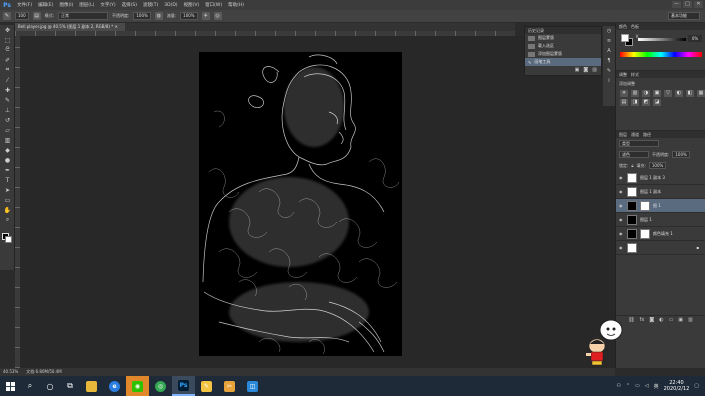 The image size is (705, 396). I want to click on pressure-opacity-icon: ◍, so click(158, 16).